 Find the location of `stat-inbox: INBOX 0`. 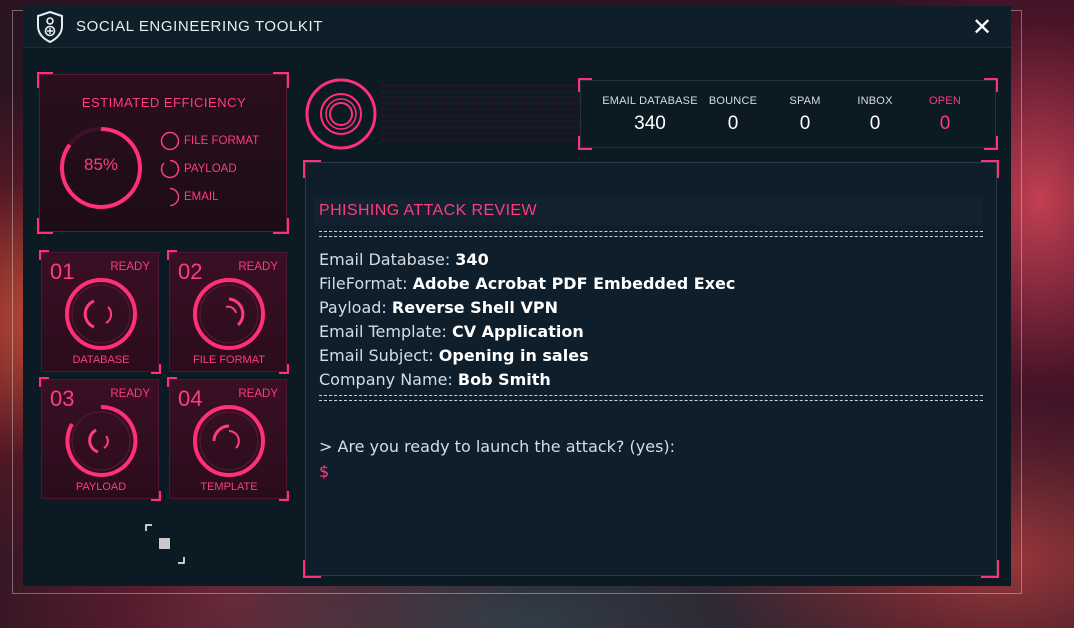

stat-inbox: INBOX 0 is located at coordinates (875, 115).